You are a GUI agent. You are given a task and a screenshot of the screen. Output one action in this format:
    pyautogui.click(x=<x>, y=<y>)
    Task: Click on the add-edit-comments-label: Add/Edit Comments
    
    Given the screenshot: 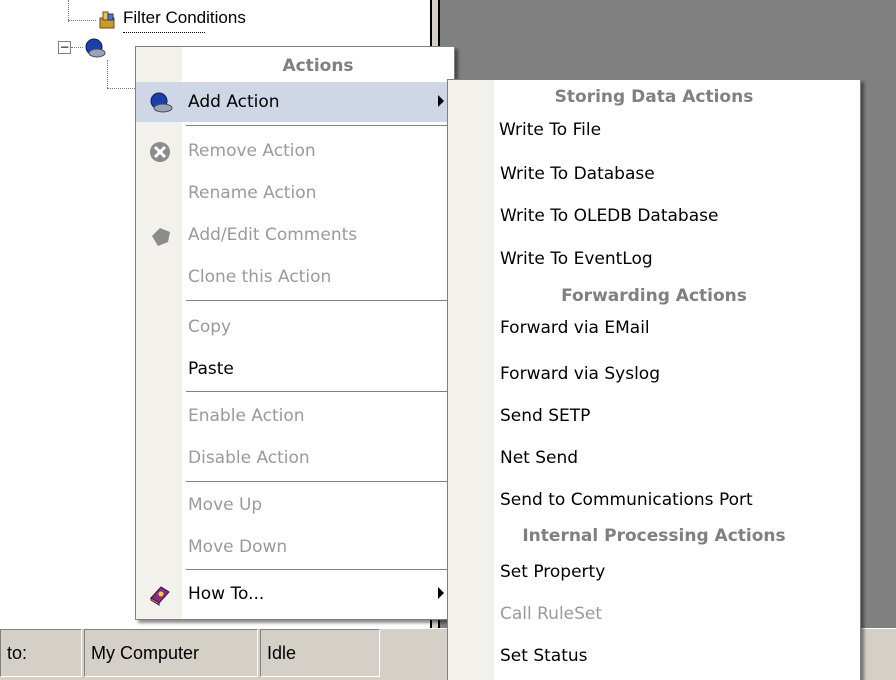 What is the action you would take?
    pyautogui.click(x=273, y=235)
    